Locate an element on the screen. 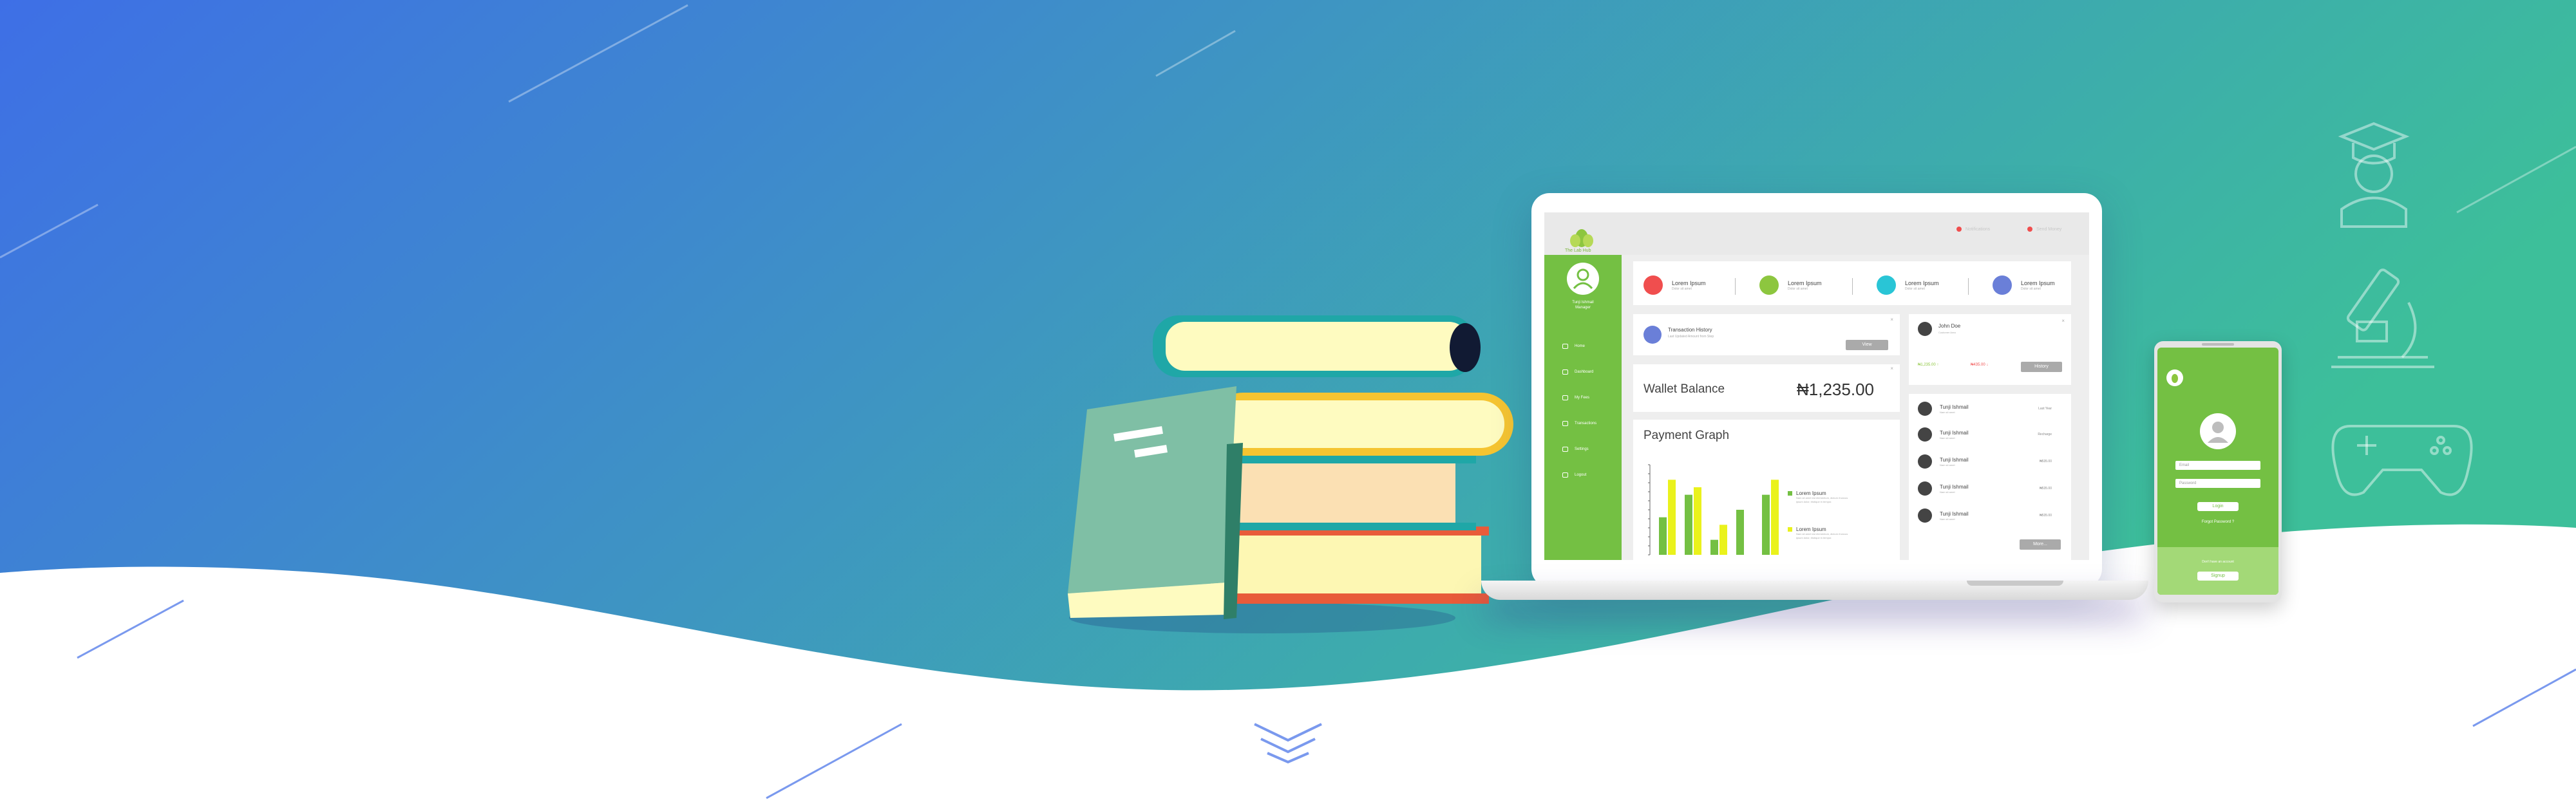 The image size is (2576, 802). sidebar-item-fees: My Fees is located at coordinates (1576, 397).